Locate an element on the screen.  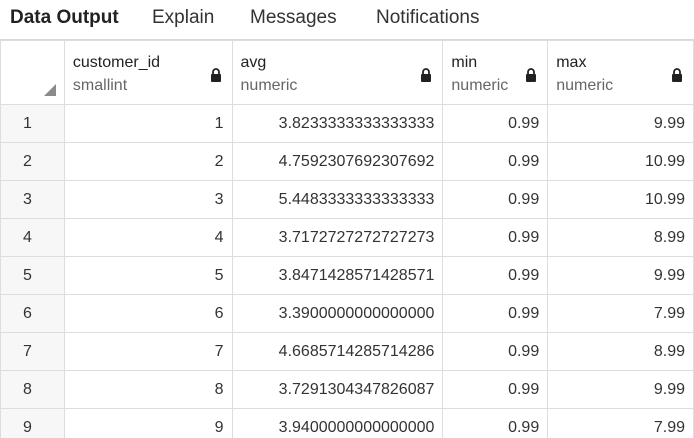
column-header-customer-id: customer_id smallint is located at coordinates (148, 72).